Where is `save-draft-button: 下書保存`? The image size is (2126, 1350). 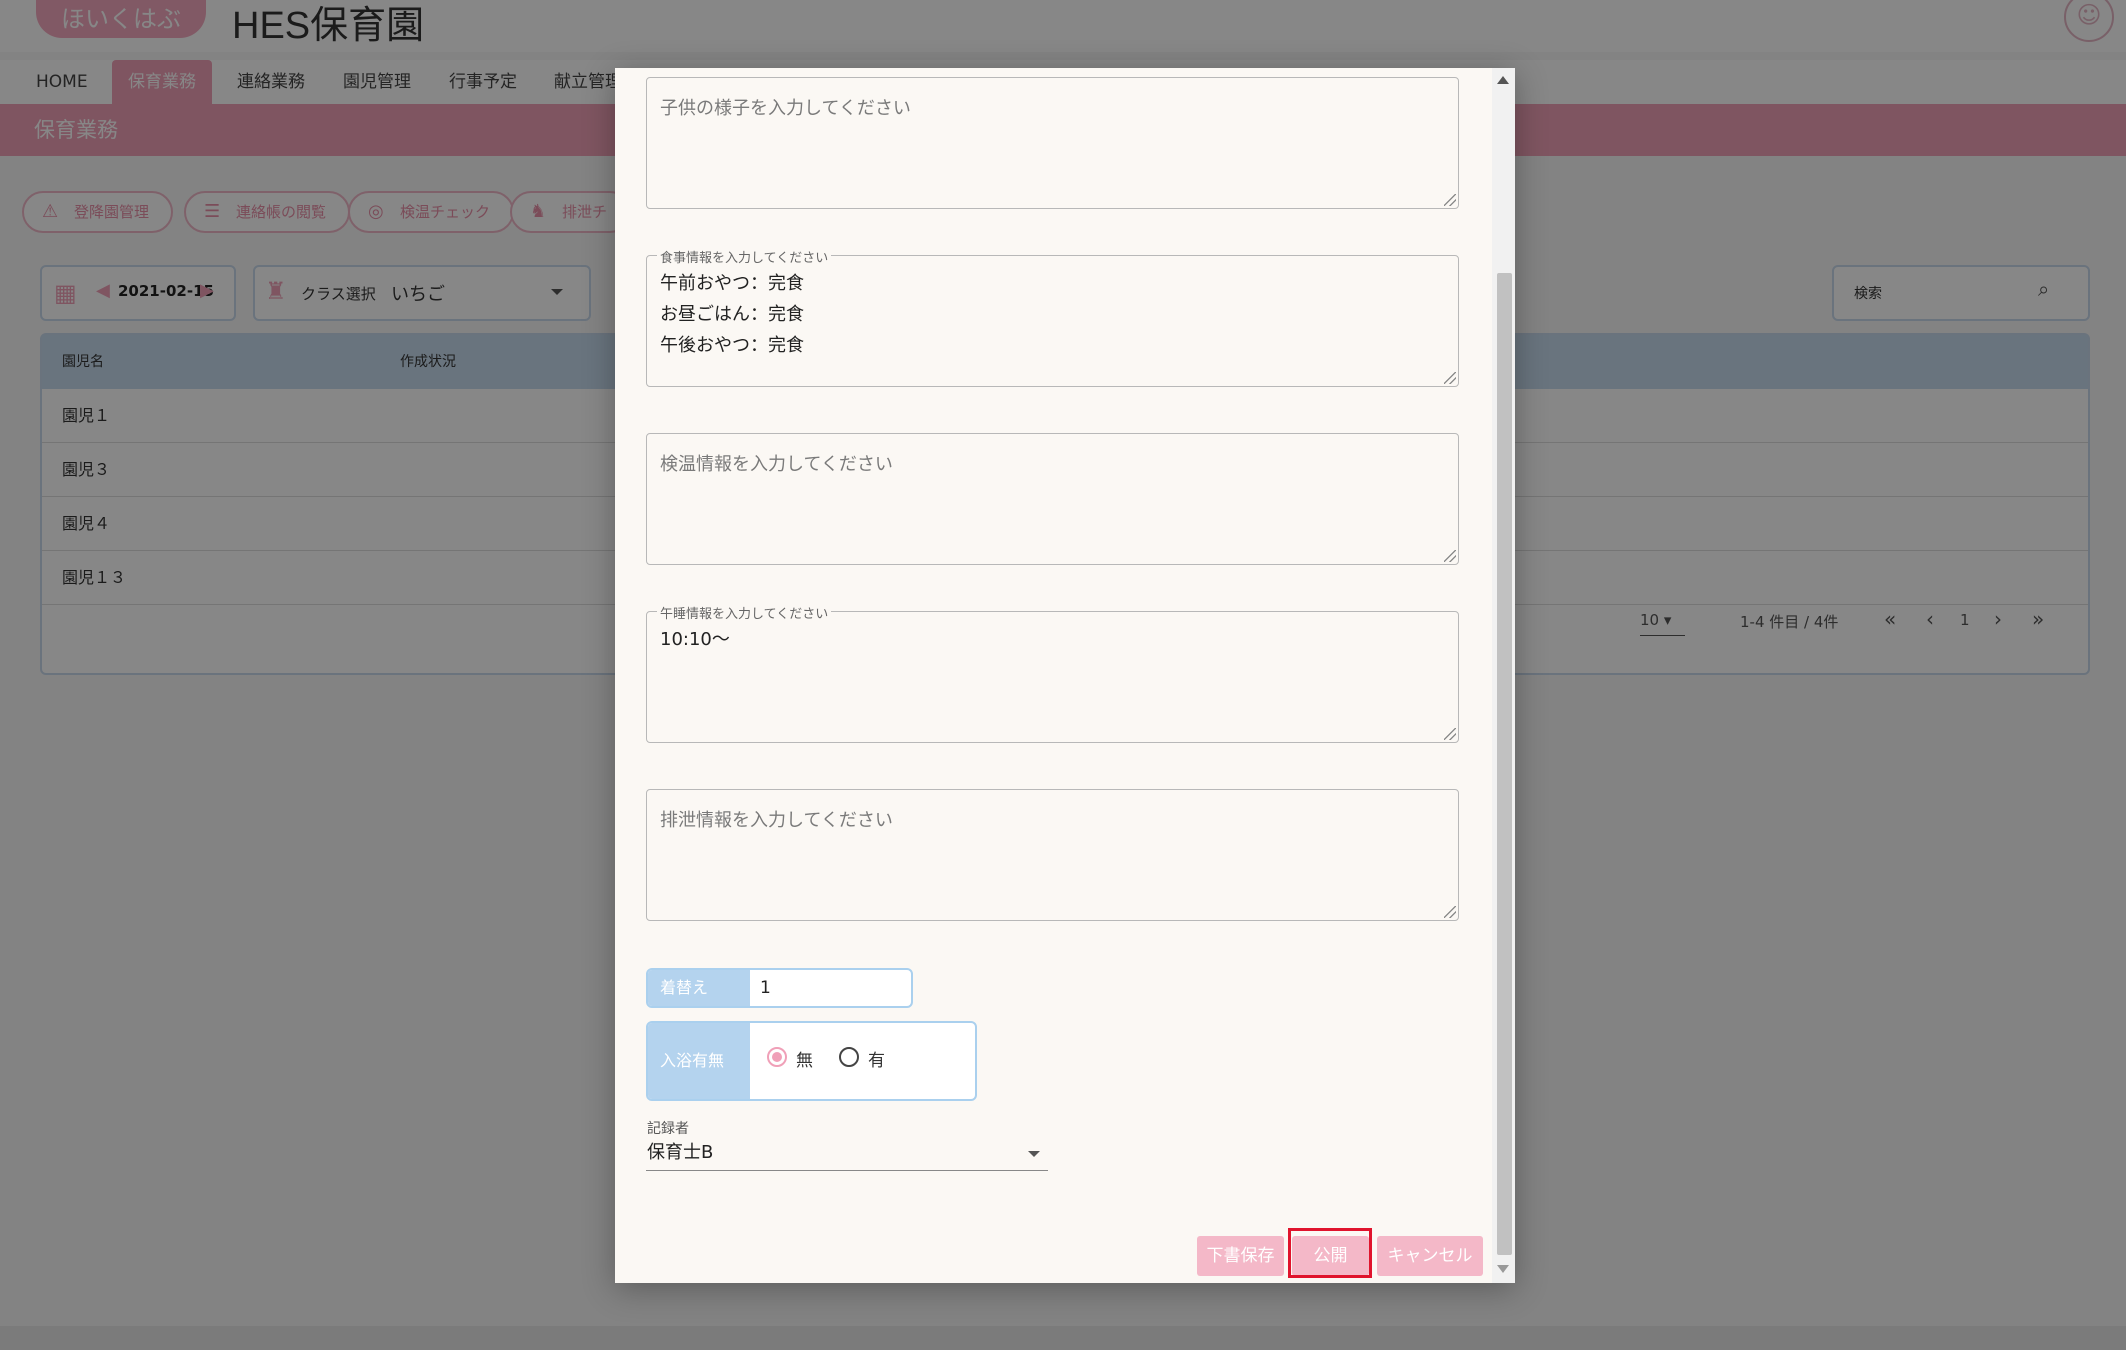 save-draft-button: 下書保存 is located at coordinates (1240, 1256).